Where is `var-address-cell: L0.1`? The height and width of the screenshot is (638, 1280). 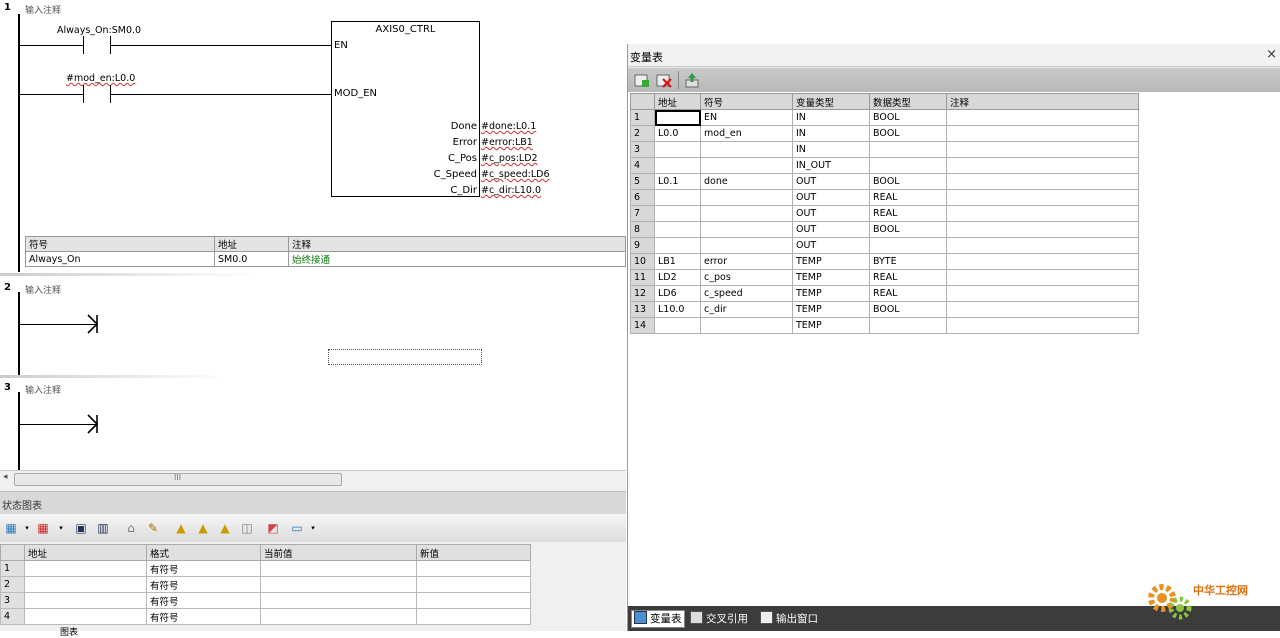 var-address-cell: L0.1 is located at coordinates (677, 181).